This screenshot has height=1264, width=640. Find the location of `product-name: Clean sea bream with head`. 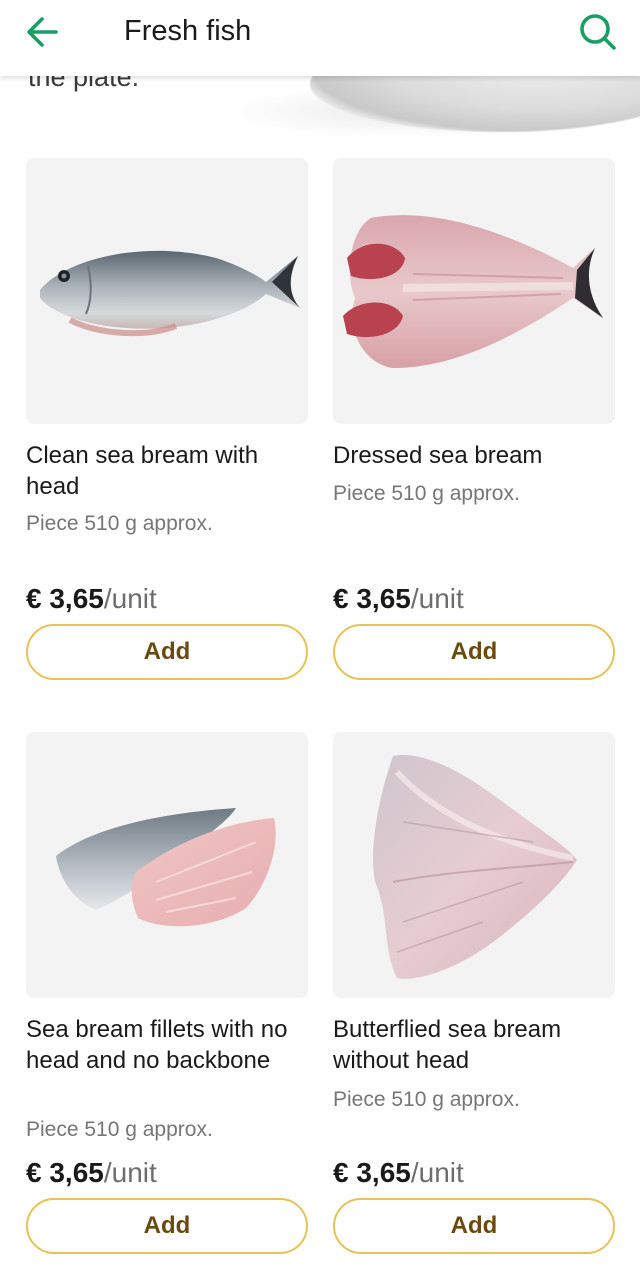

product-name: Clean sea bream with head is located at coordinates (161, 471).